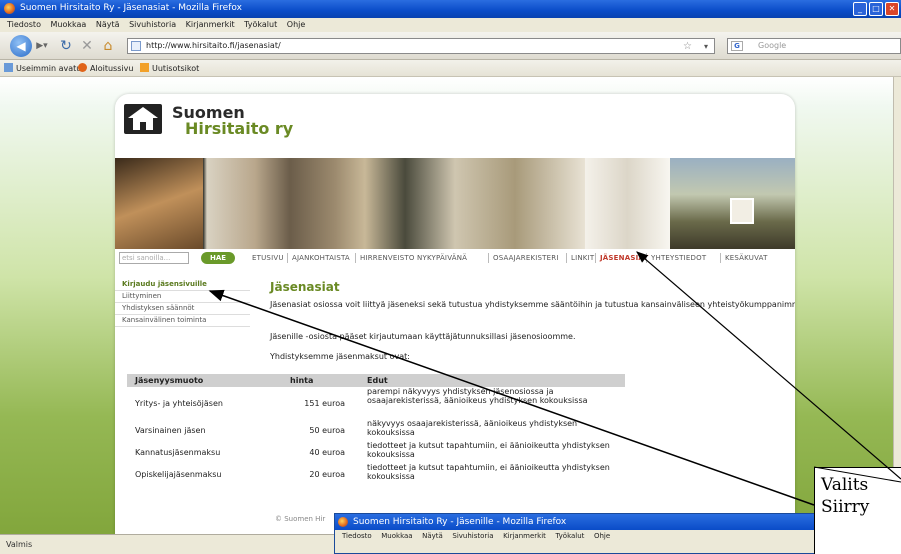 The image size is (901, 554). What do you see at coordinates (624, 258) in the screenshot?
I see `nav-membership: JÄSENASIAT` at bounding box center [624, 258].